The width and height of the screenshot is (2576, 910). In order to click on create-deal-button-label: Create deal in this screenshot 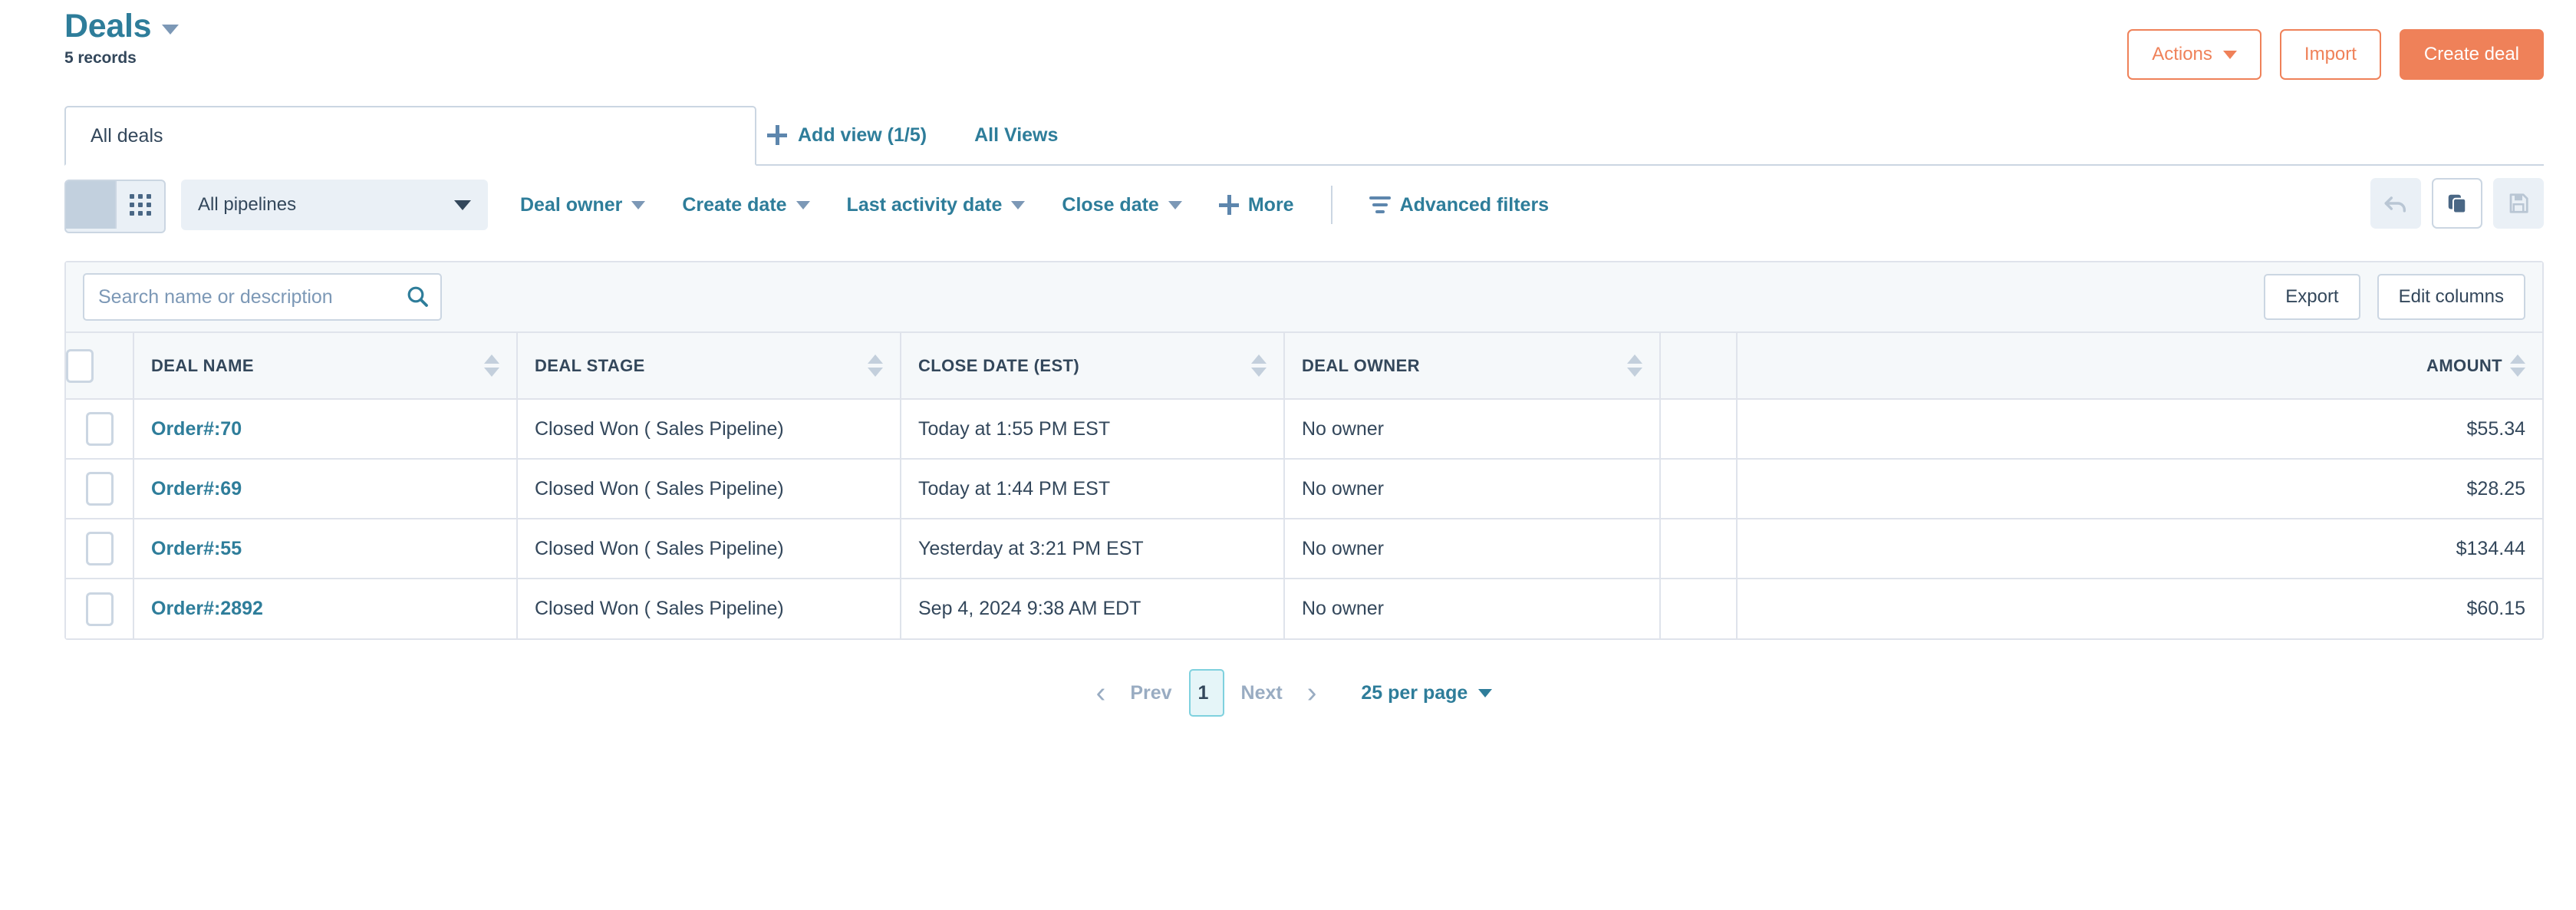, I will do `click(2471, 54)`.